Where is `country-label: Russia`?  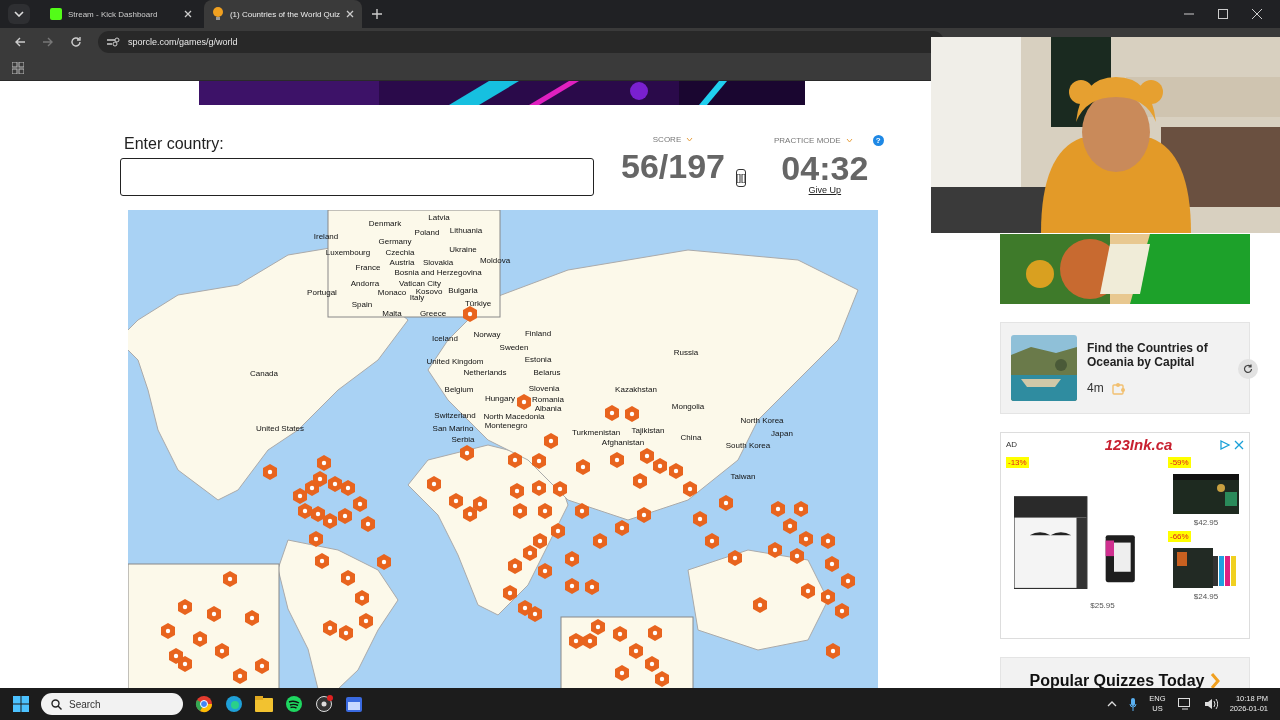 country-label: Russia is located at coordinates (686, 352).